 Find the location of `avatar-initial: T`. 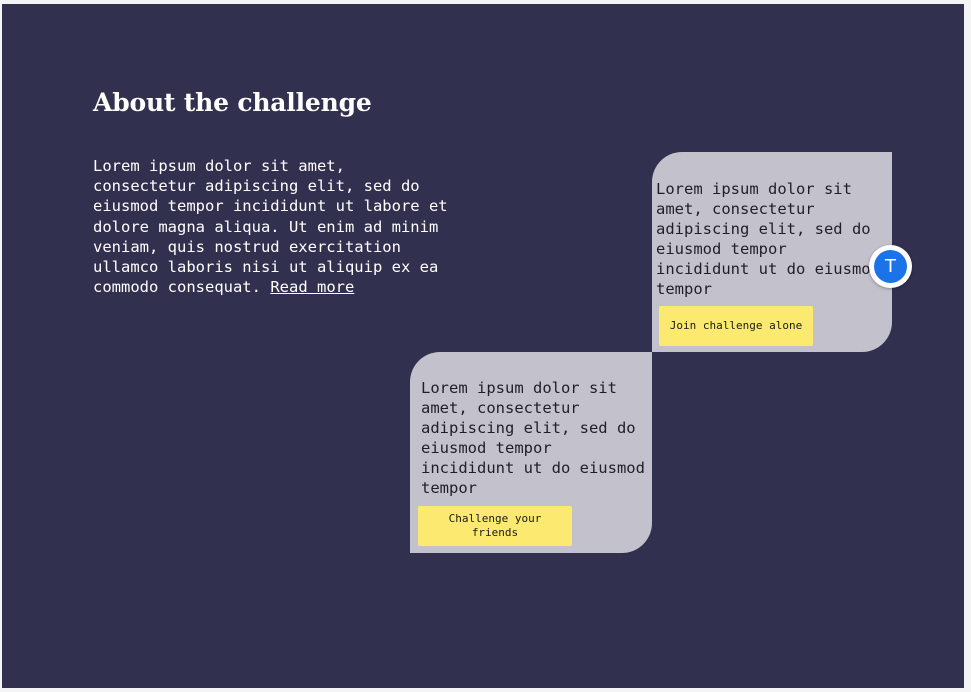

avatar-initial: T is located at coordinates (890, 266).